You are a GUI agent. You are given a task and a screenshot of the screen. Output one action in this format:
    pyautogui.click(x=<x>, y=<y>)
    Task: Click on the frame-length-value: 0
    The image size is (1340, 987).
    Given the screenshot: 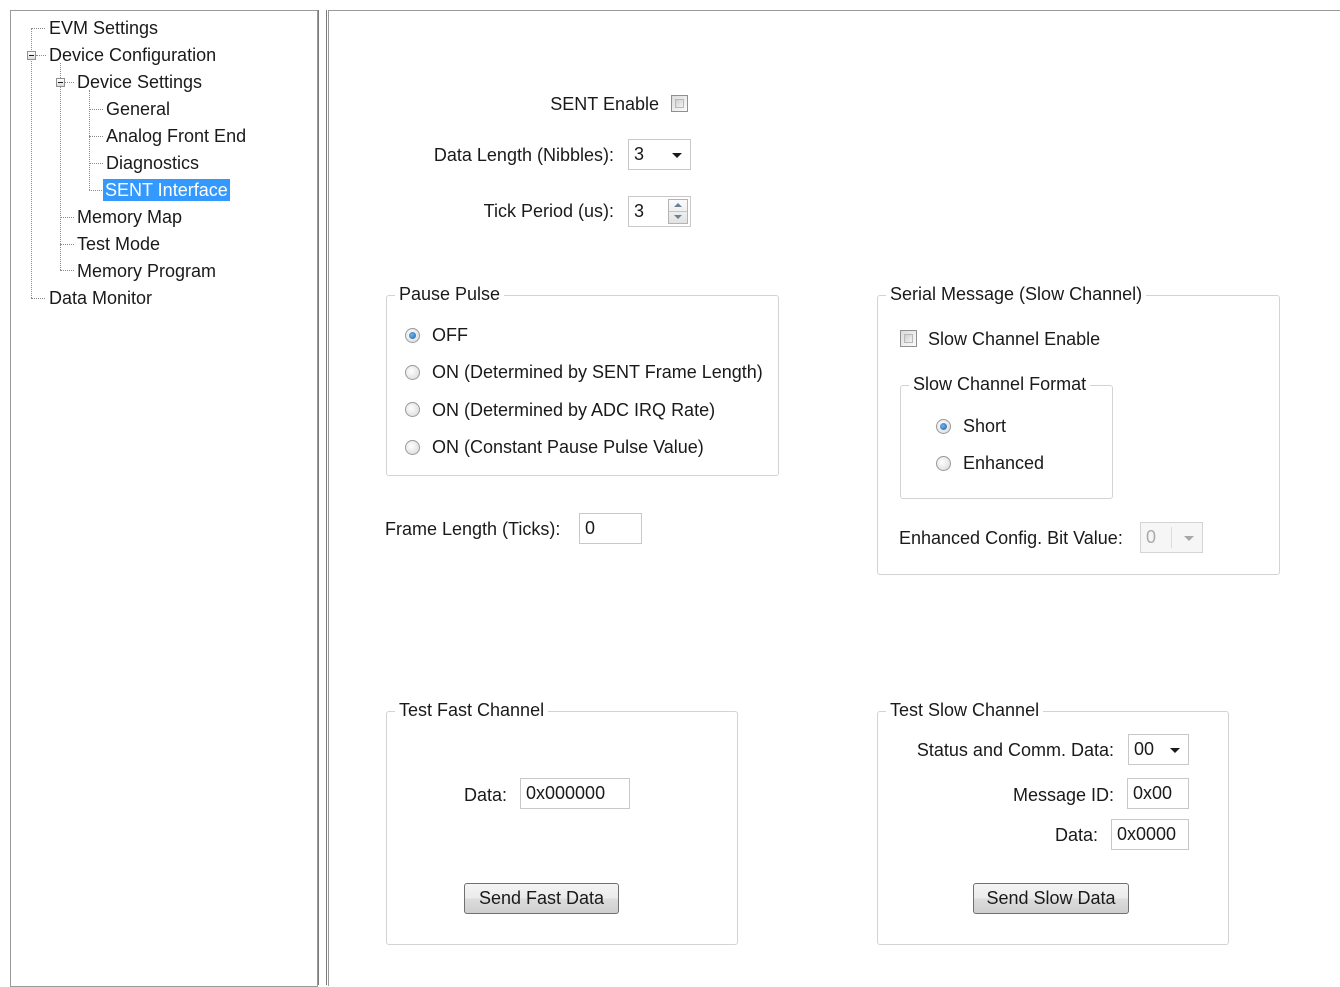 What is the action you would take?
    pyautogui.click(x=590, y=528)
    